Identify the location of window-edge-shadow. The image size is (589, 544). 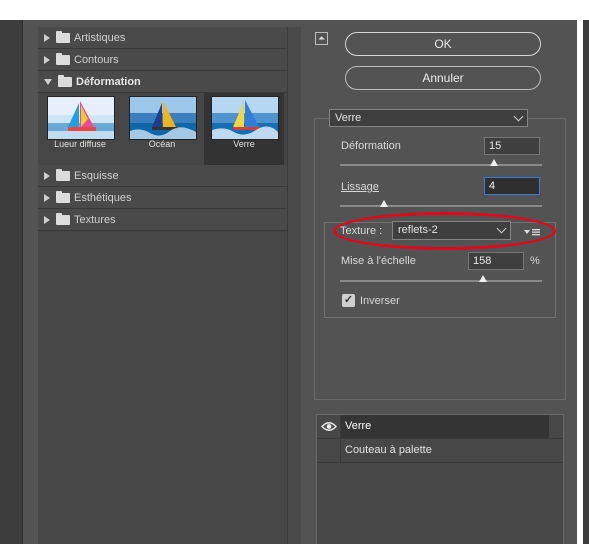
(586, 282).